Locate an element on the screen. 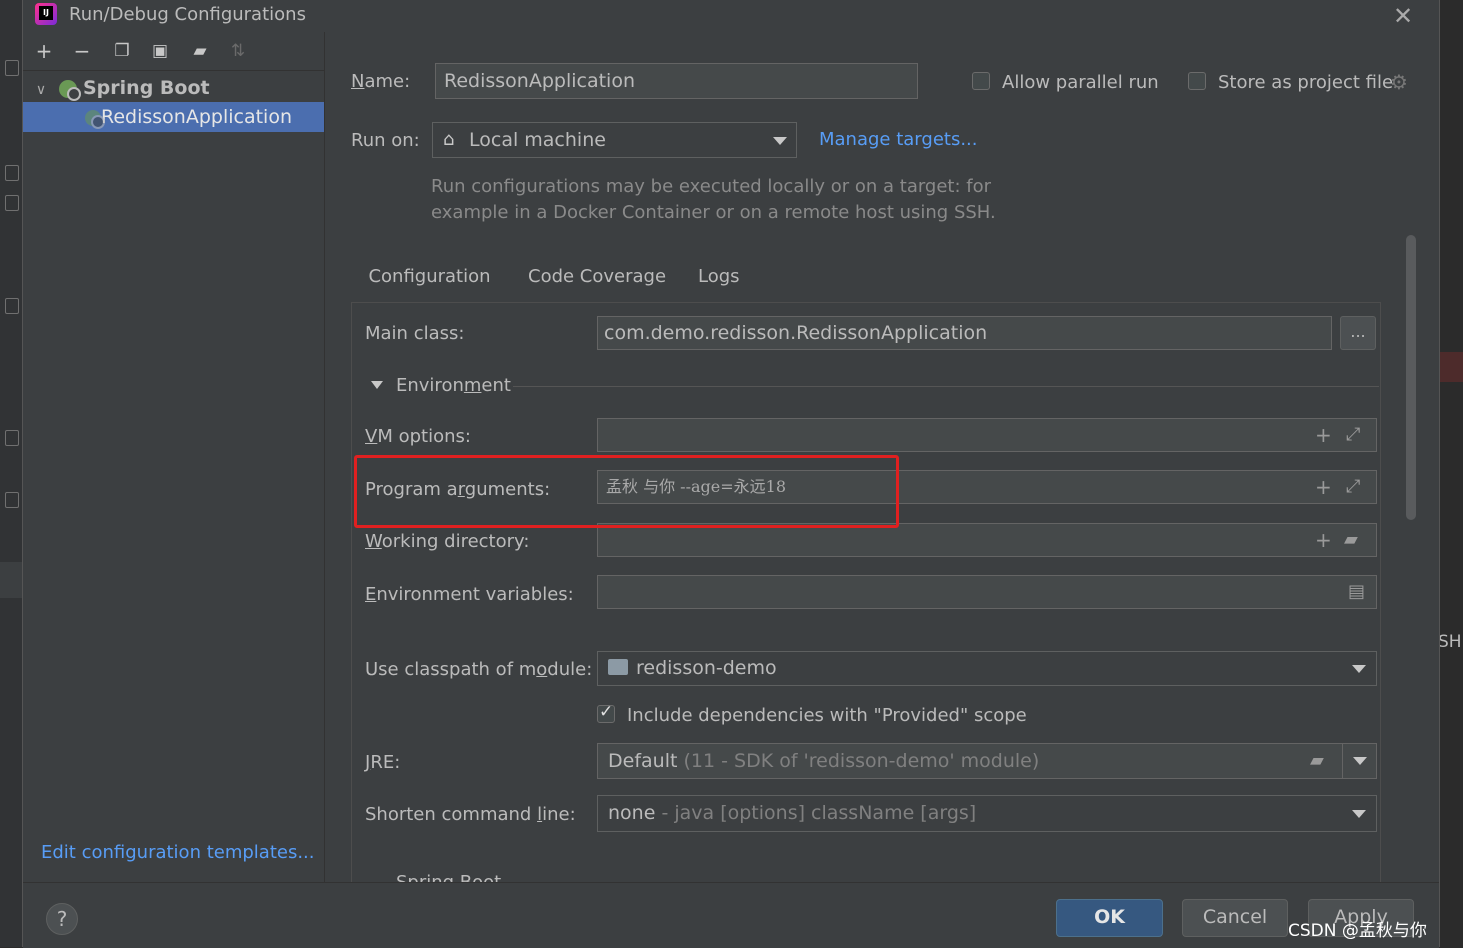 The width and height of the screenshot is (1463, 948). allow-parallel-run-label: Allow parallel run is located at coordinates (1080, 82).